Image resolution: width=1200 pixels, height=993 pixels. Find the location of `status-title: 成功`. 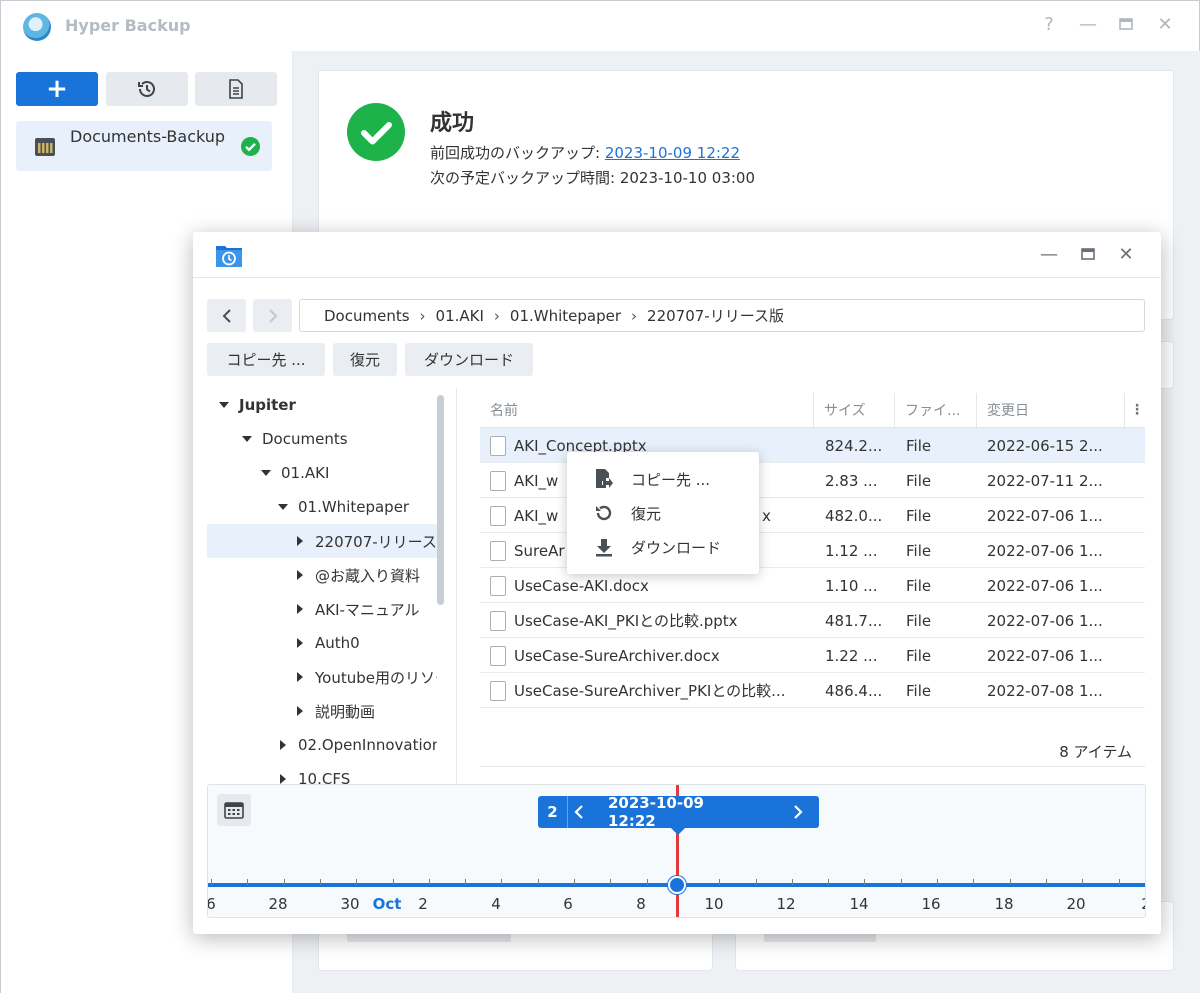

status-title: 成功 is located at coordinates (452, 123).